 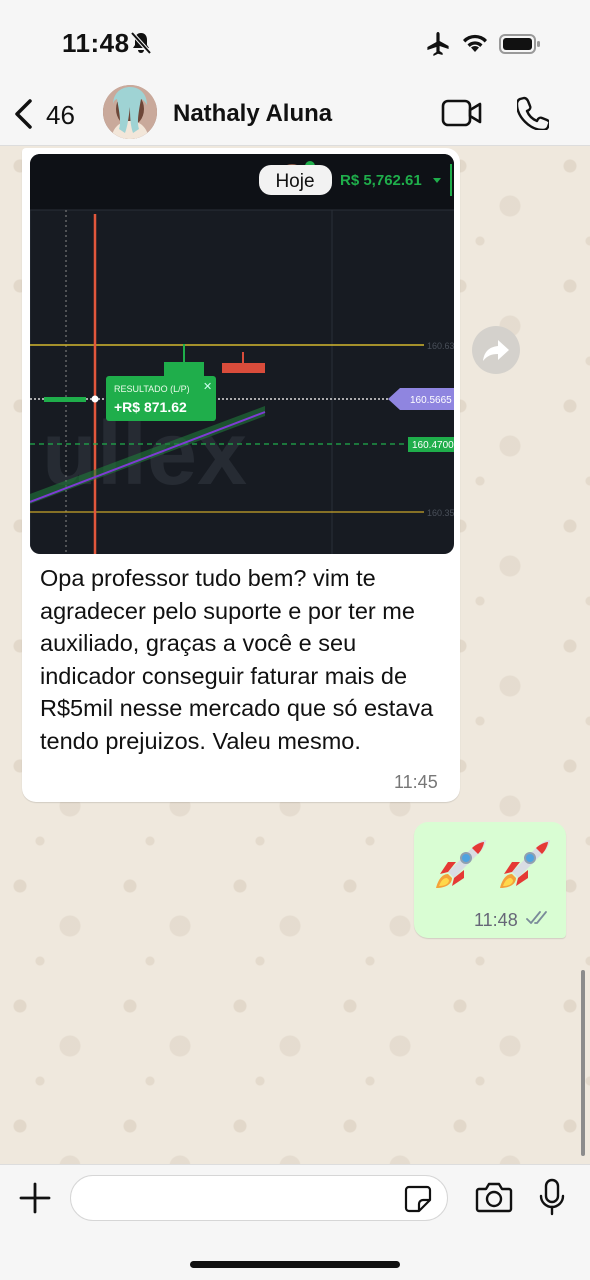 I want to click on voice-call-icon, so click(x=533, y=113).